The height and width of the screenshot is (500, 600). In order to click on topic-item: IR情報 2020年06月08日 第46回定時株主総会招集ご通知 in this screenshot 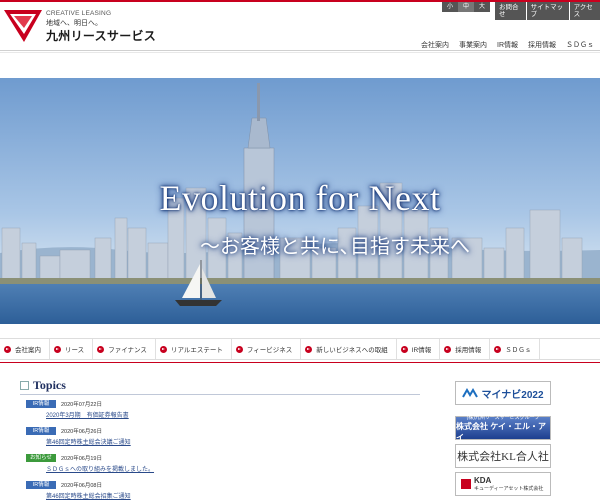, I will do `click(78, 490)`.